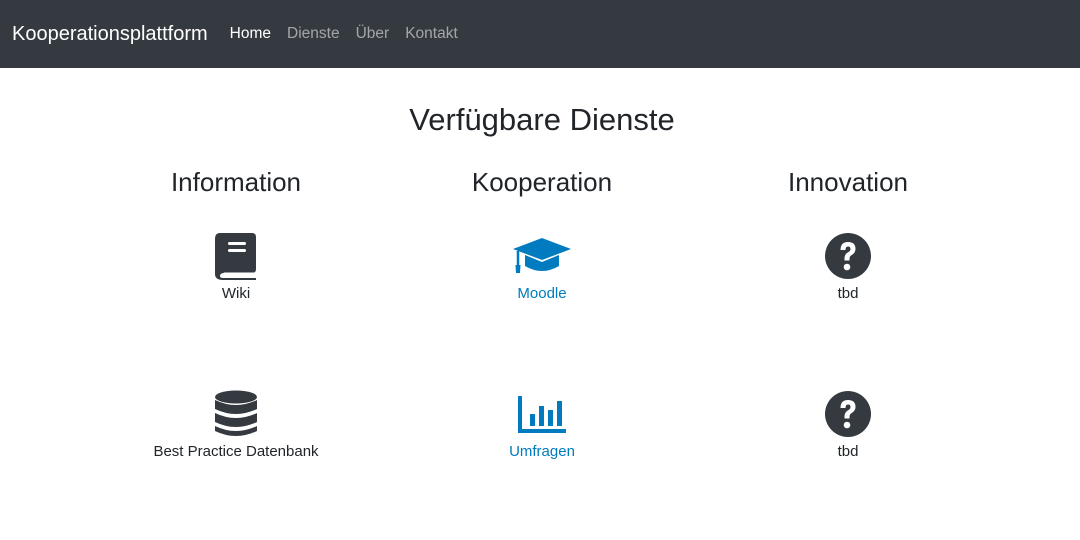 The image size is (1080, 540). Describe the element at coordinates (236, 182) in the screenshot. I see `column-heading-information: Information` at that location.